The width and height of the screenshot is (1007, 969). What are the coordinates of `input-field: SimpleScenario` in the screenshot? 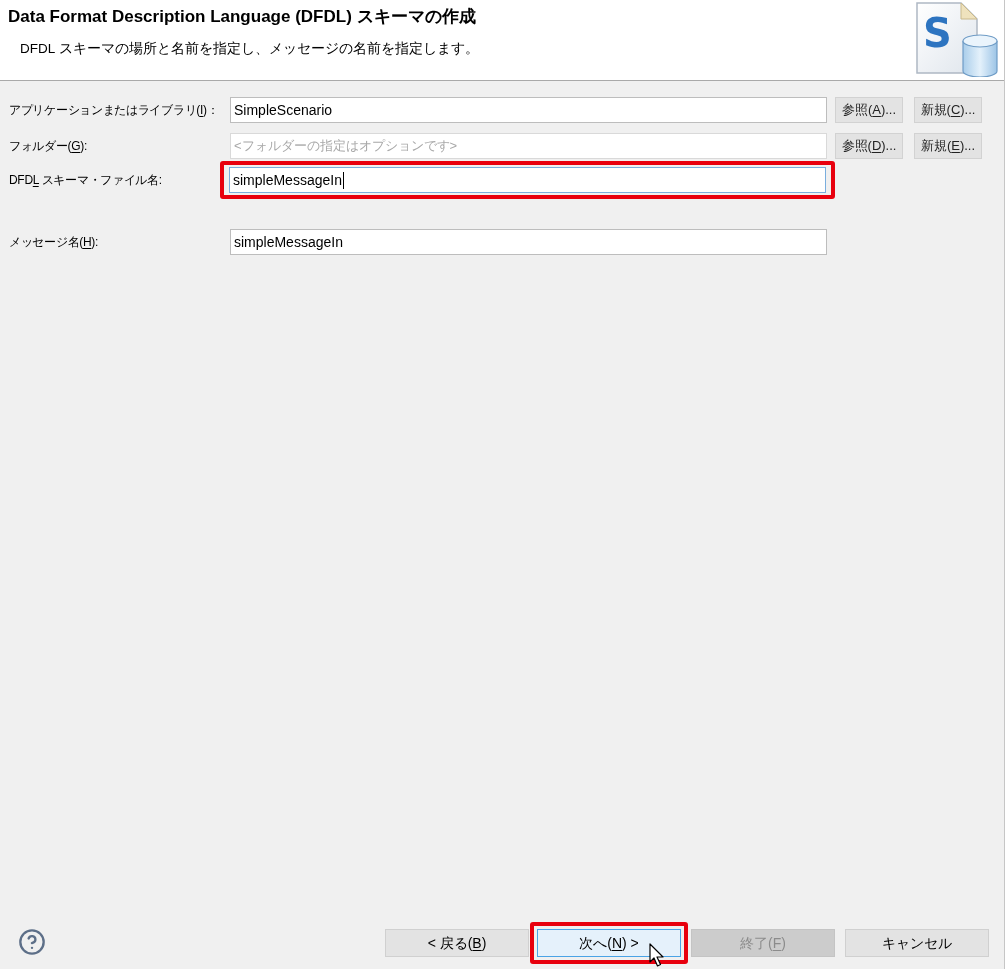 It's located at (528, 110).